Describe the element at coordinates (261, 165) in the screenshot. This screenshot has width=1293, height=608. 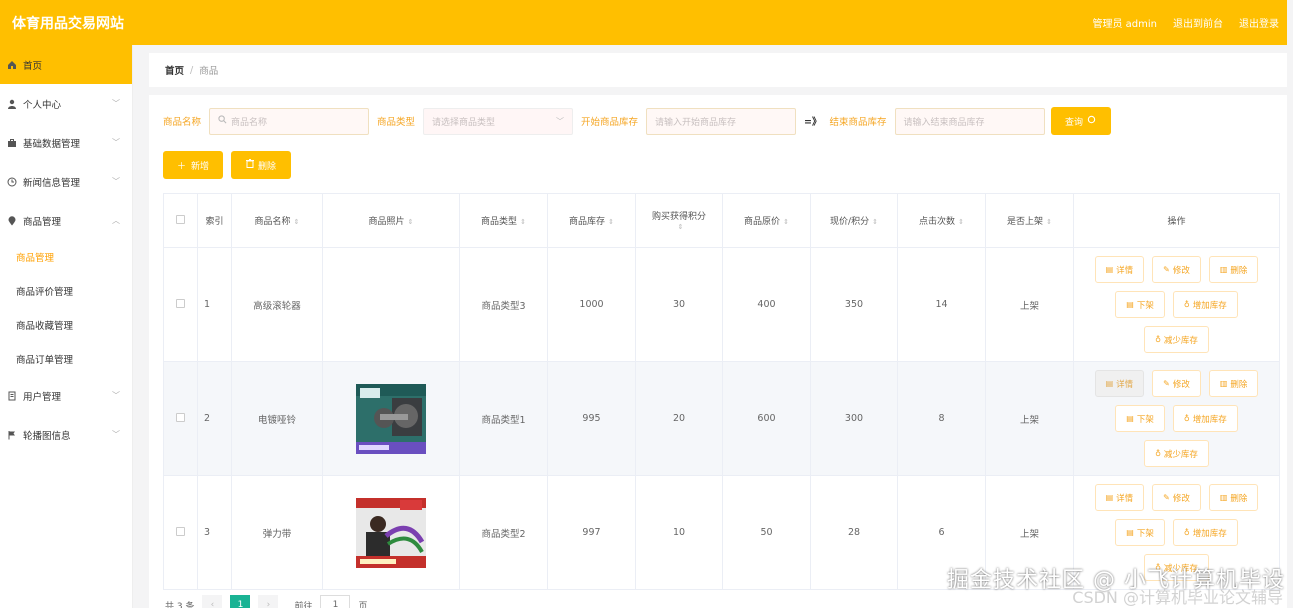
I see `batch-delete-button: 删除` at that location.